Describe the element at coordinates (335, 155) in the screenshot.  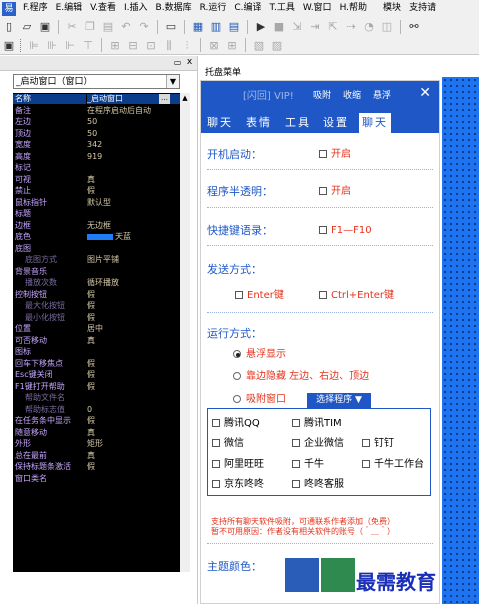
I see `startup-checkbox: 开启` at that location.